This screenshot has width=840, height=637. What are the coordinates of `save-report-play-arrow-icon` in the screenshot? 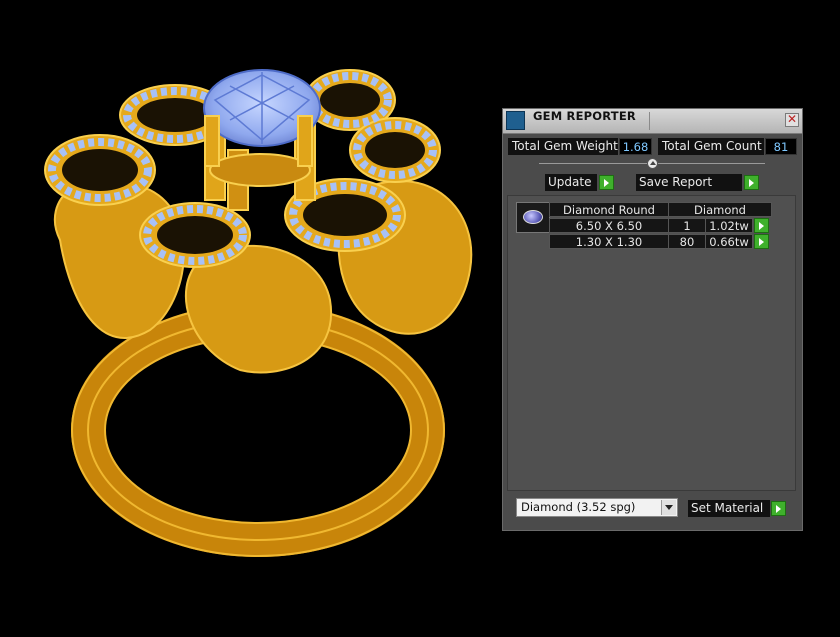 It's located at (751, 182).